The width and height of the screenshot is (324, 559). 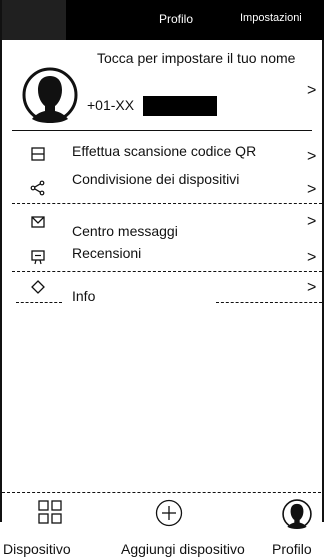 I want to click on redacted-phone-block, so click(x=180, y=106).